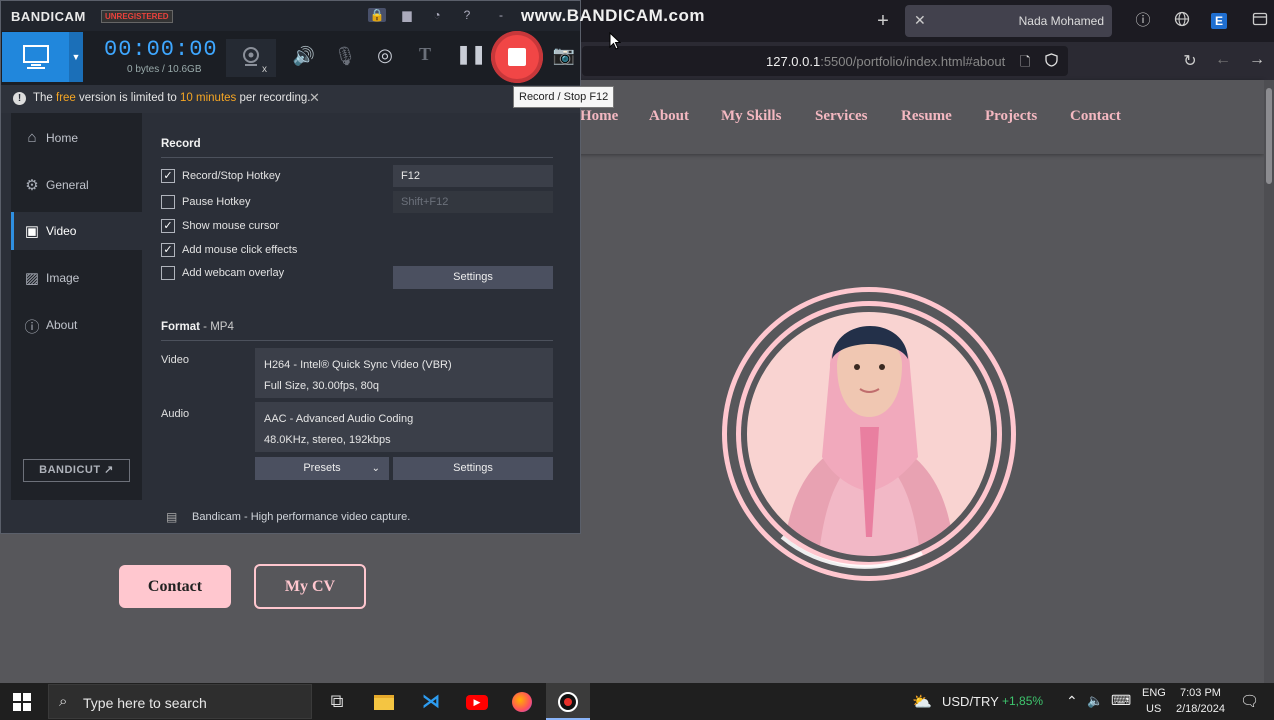 Image resolution: width=1274 pixels, height=720 pixels. Describe the element at coordinates (290, 16) in the screenshot. I see `bandicam-title-bar: BANDICAM UNREGISTERED 🔒 ▆ ◔ ? -` at that location.